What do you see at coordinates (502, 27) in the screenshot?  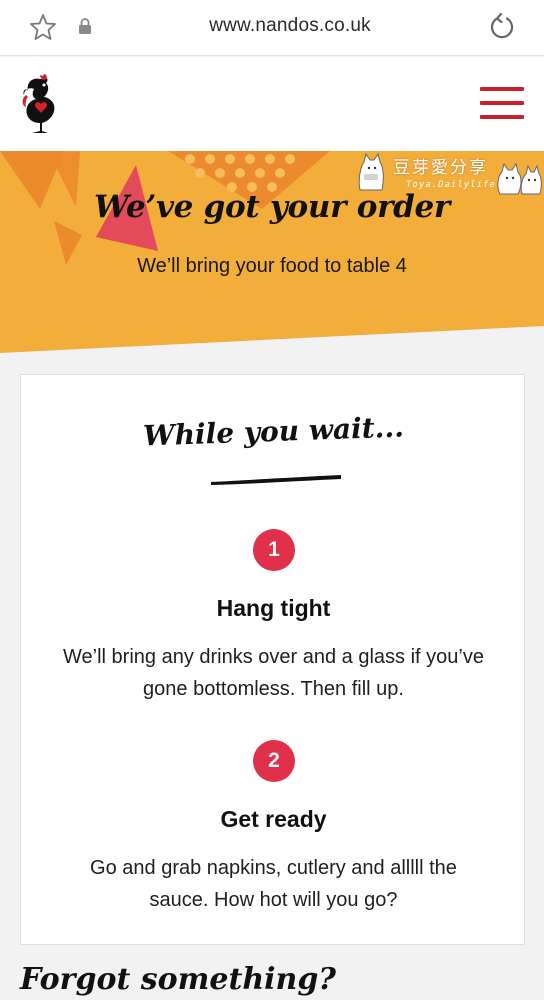 I see `reload-icon` at bounding box center [502, 27].